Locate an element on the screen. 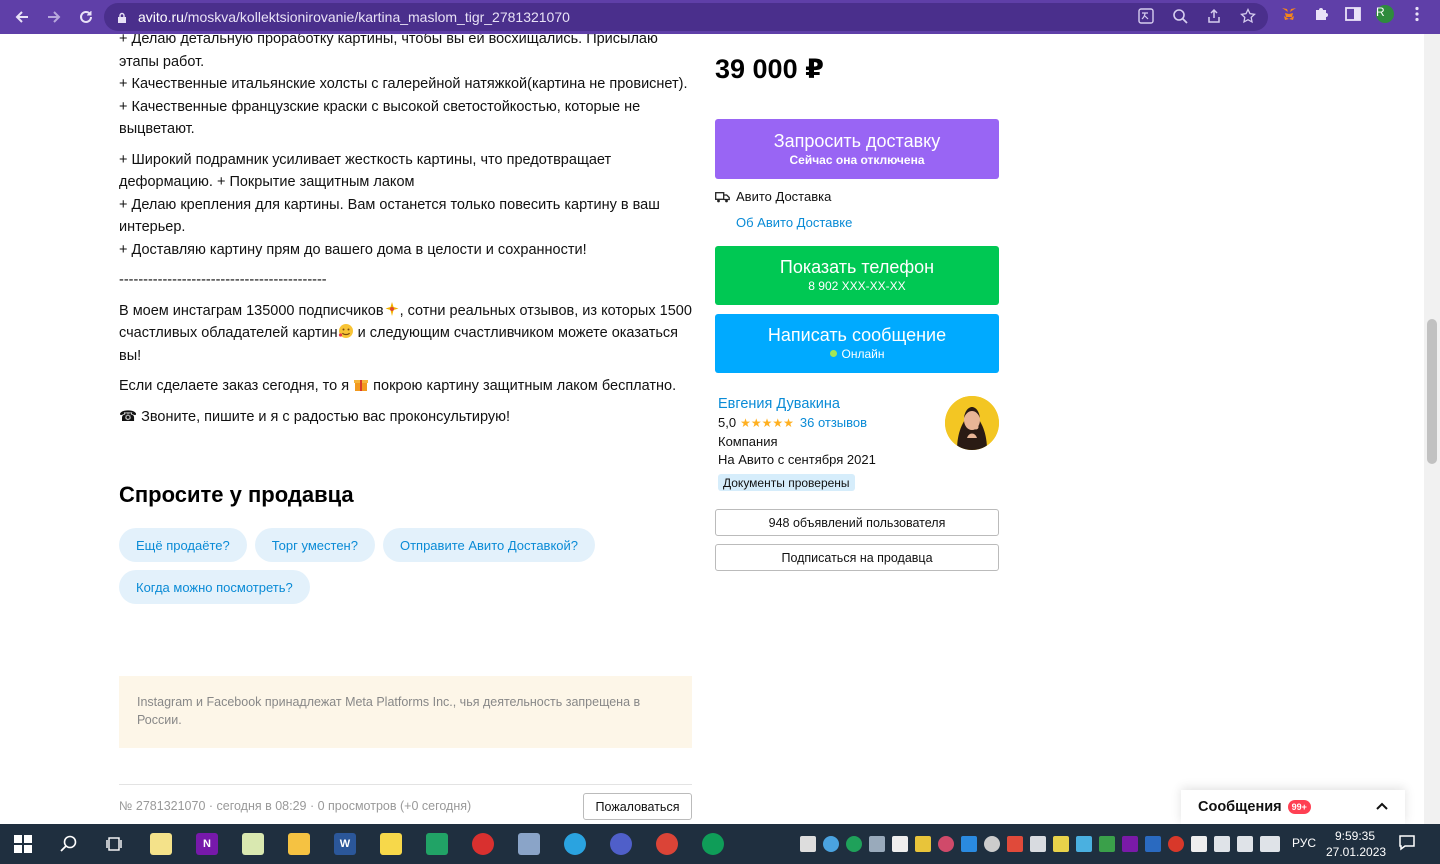 The width and height of the screenshot is (1440, 864). side-panel-icon is located at coordinates (1353, 14).